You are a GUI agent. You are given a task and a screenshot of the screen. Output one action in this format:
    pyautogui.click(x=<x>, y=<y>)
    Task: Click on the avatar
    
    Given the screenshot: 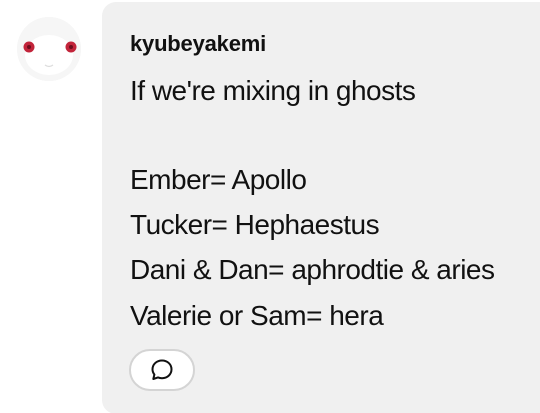 What is the action you would take?
    pyautogui.click(x=49, y=49)
    